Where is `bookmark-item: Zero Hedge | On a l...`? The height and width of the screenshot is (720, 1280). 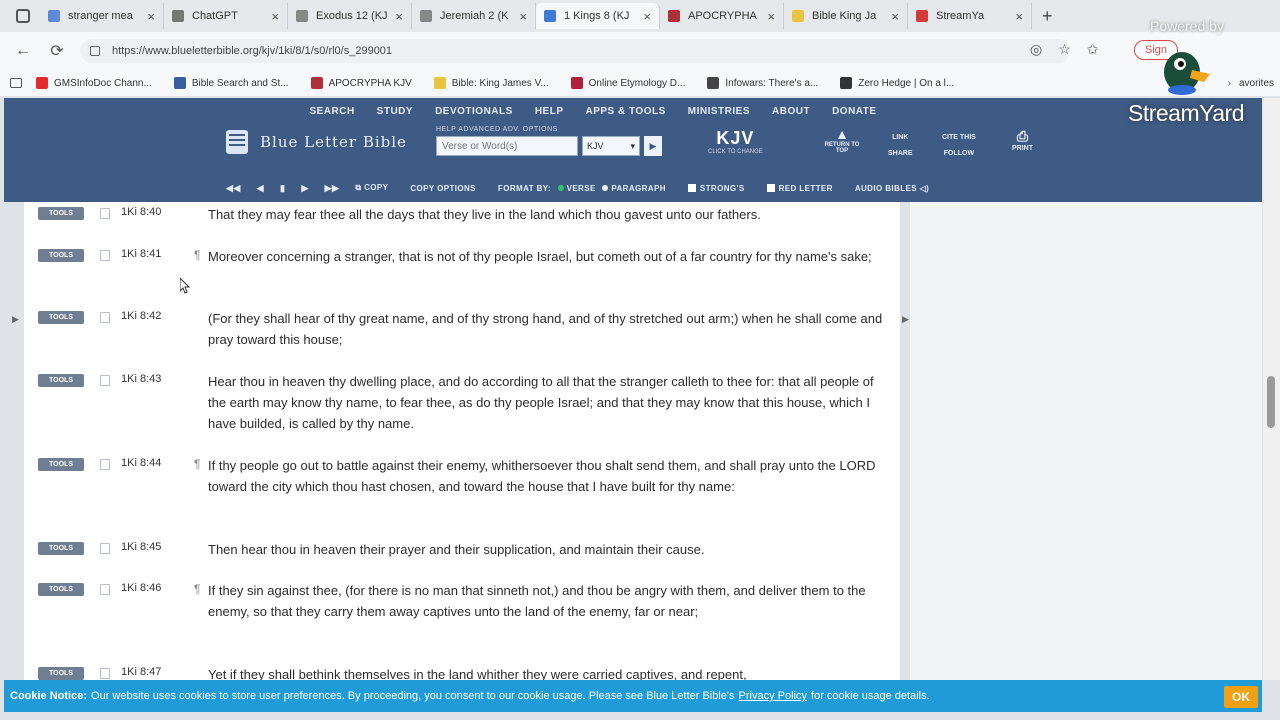 bookmark-item: Zero Hedge | On a l... is located at coordinates (897, 83).